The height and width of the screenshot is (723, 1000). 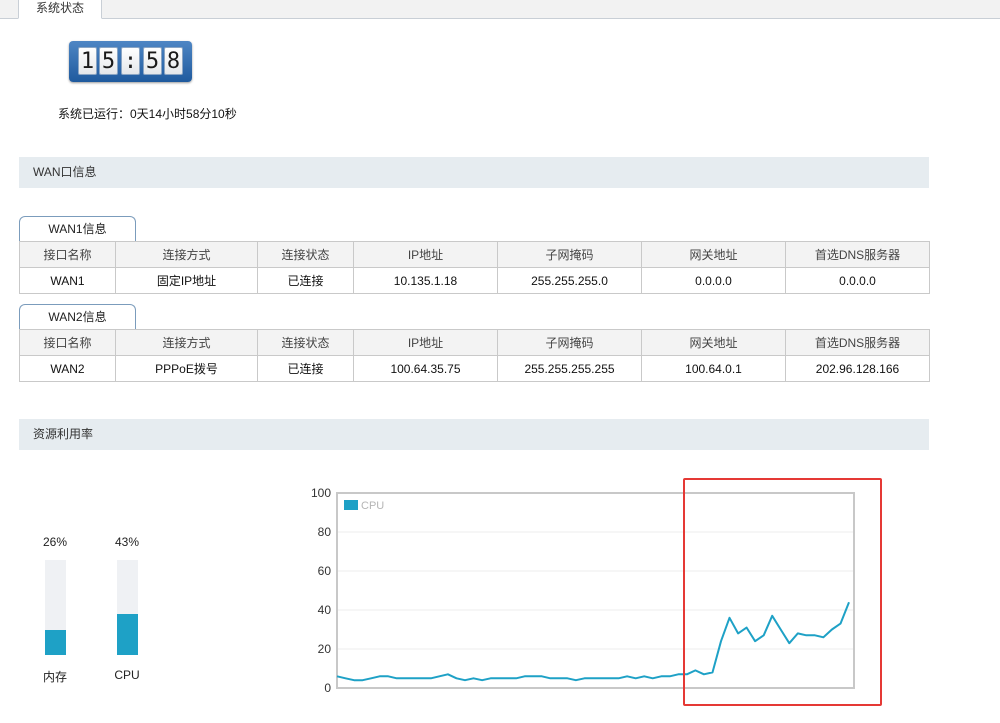 What do you see at coordinates (425, 368) in the screenshot?
I see `table-cell: 100.64.35.75` at bounding box center [425, 368].